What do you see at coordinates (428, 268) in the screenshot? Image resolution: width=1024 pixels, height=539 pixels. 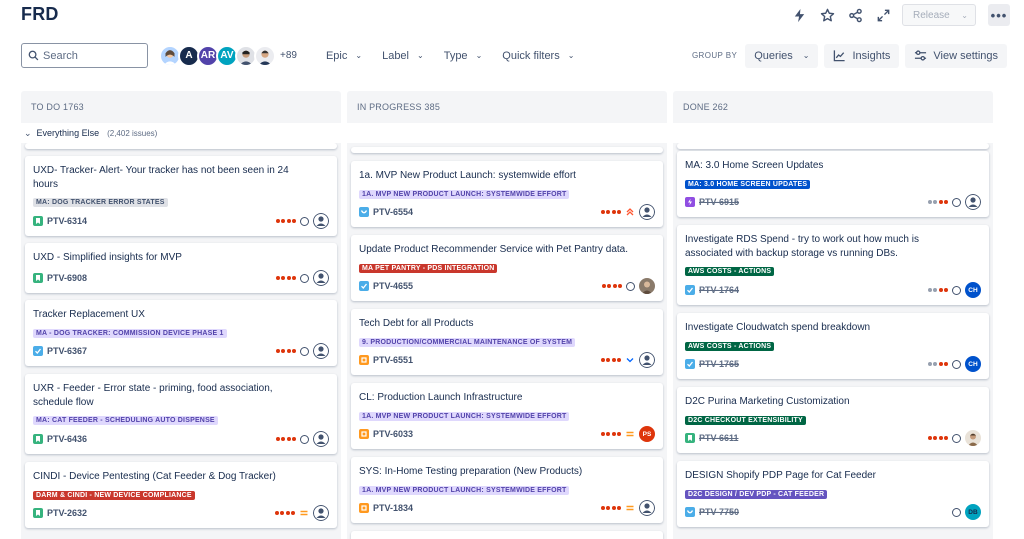 I see `epic-lozenge: MA PET PANTRY - PDS INTEGRATION` at bounding box center [428, 268].